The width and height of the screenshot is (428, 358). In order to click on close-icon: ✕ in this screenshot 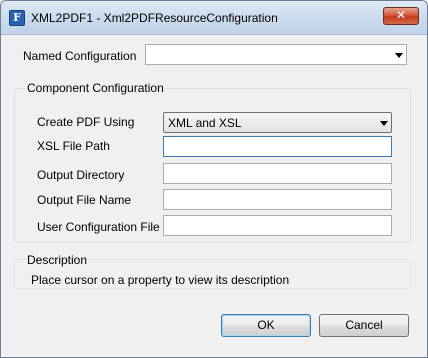, I will do `click(401, 15)`.